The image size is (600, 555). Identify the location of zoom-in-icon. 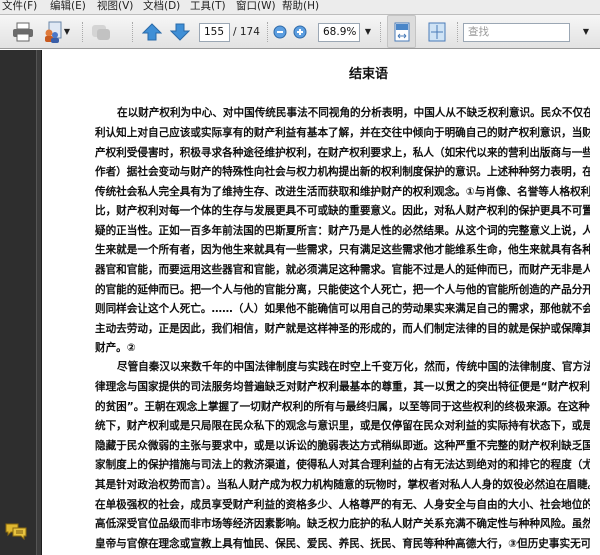
(300, 31).